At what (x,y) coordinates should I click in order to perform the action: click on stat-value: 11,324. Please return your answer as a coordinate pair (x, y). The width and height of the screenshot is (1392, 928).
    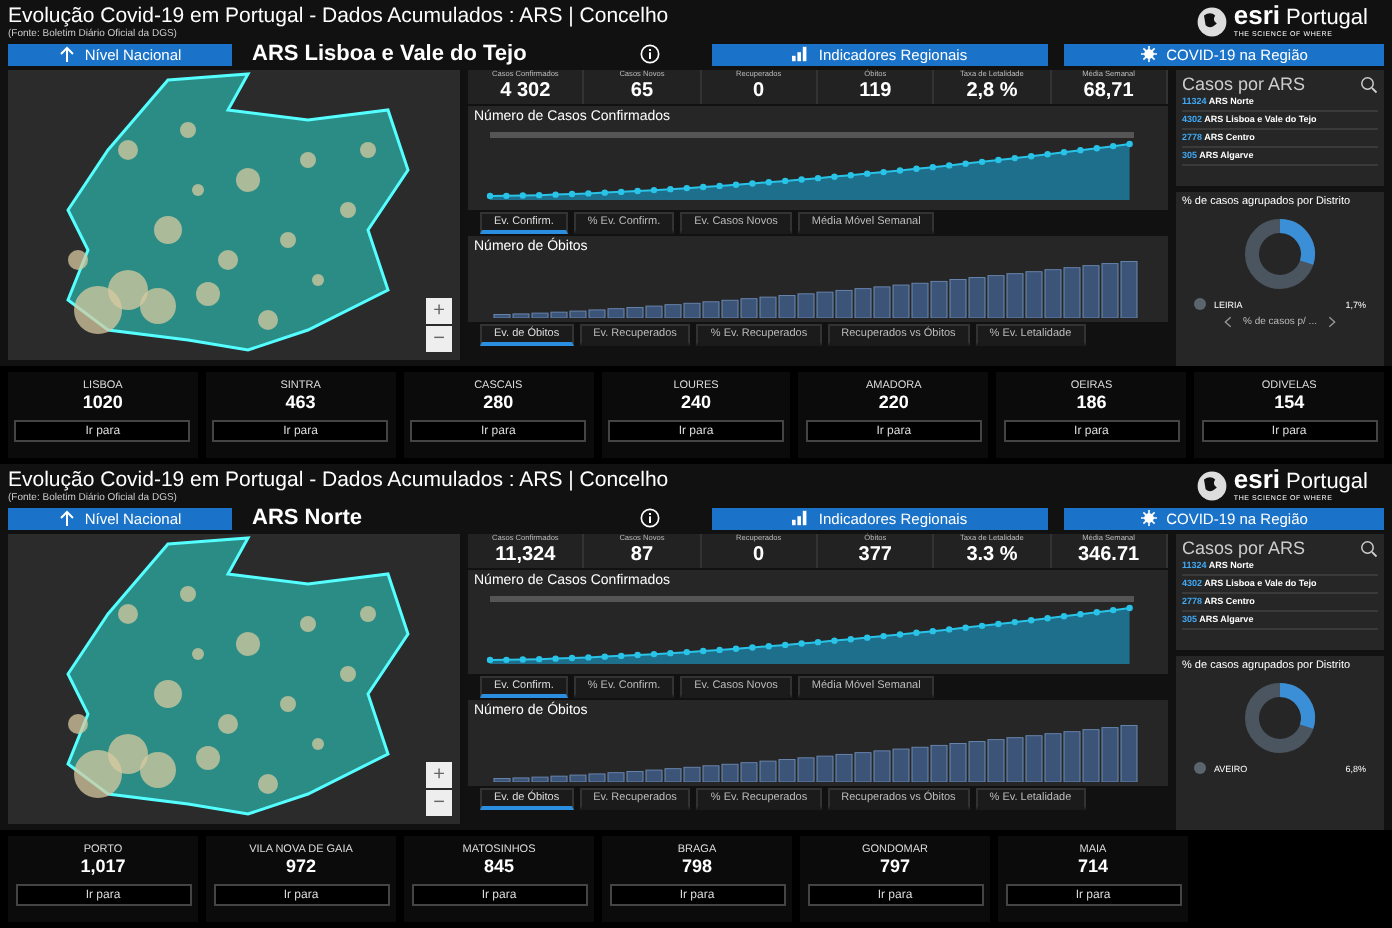
    Looking at the image, I should click on (525, 555).